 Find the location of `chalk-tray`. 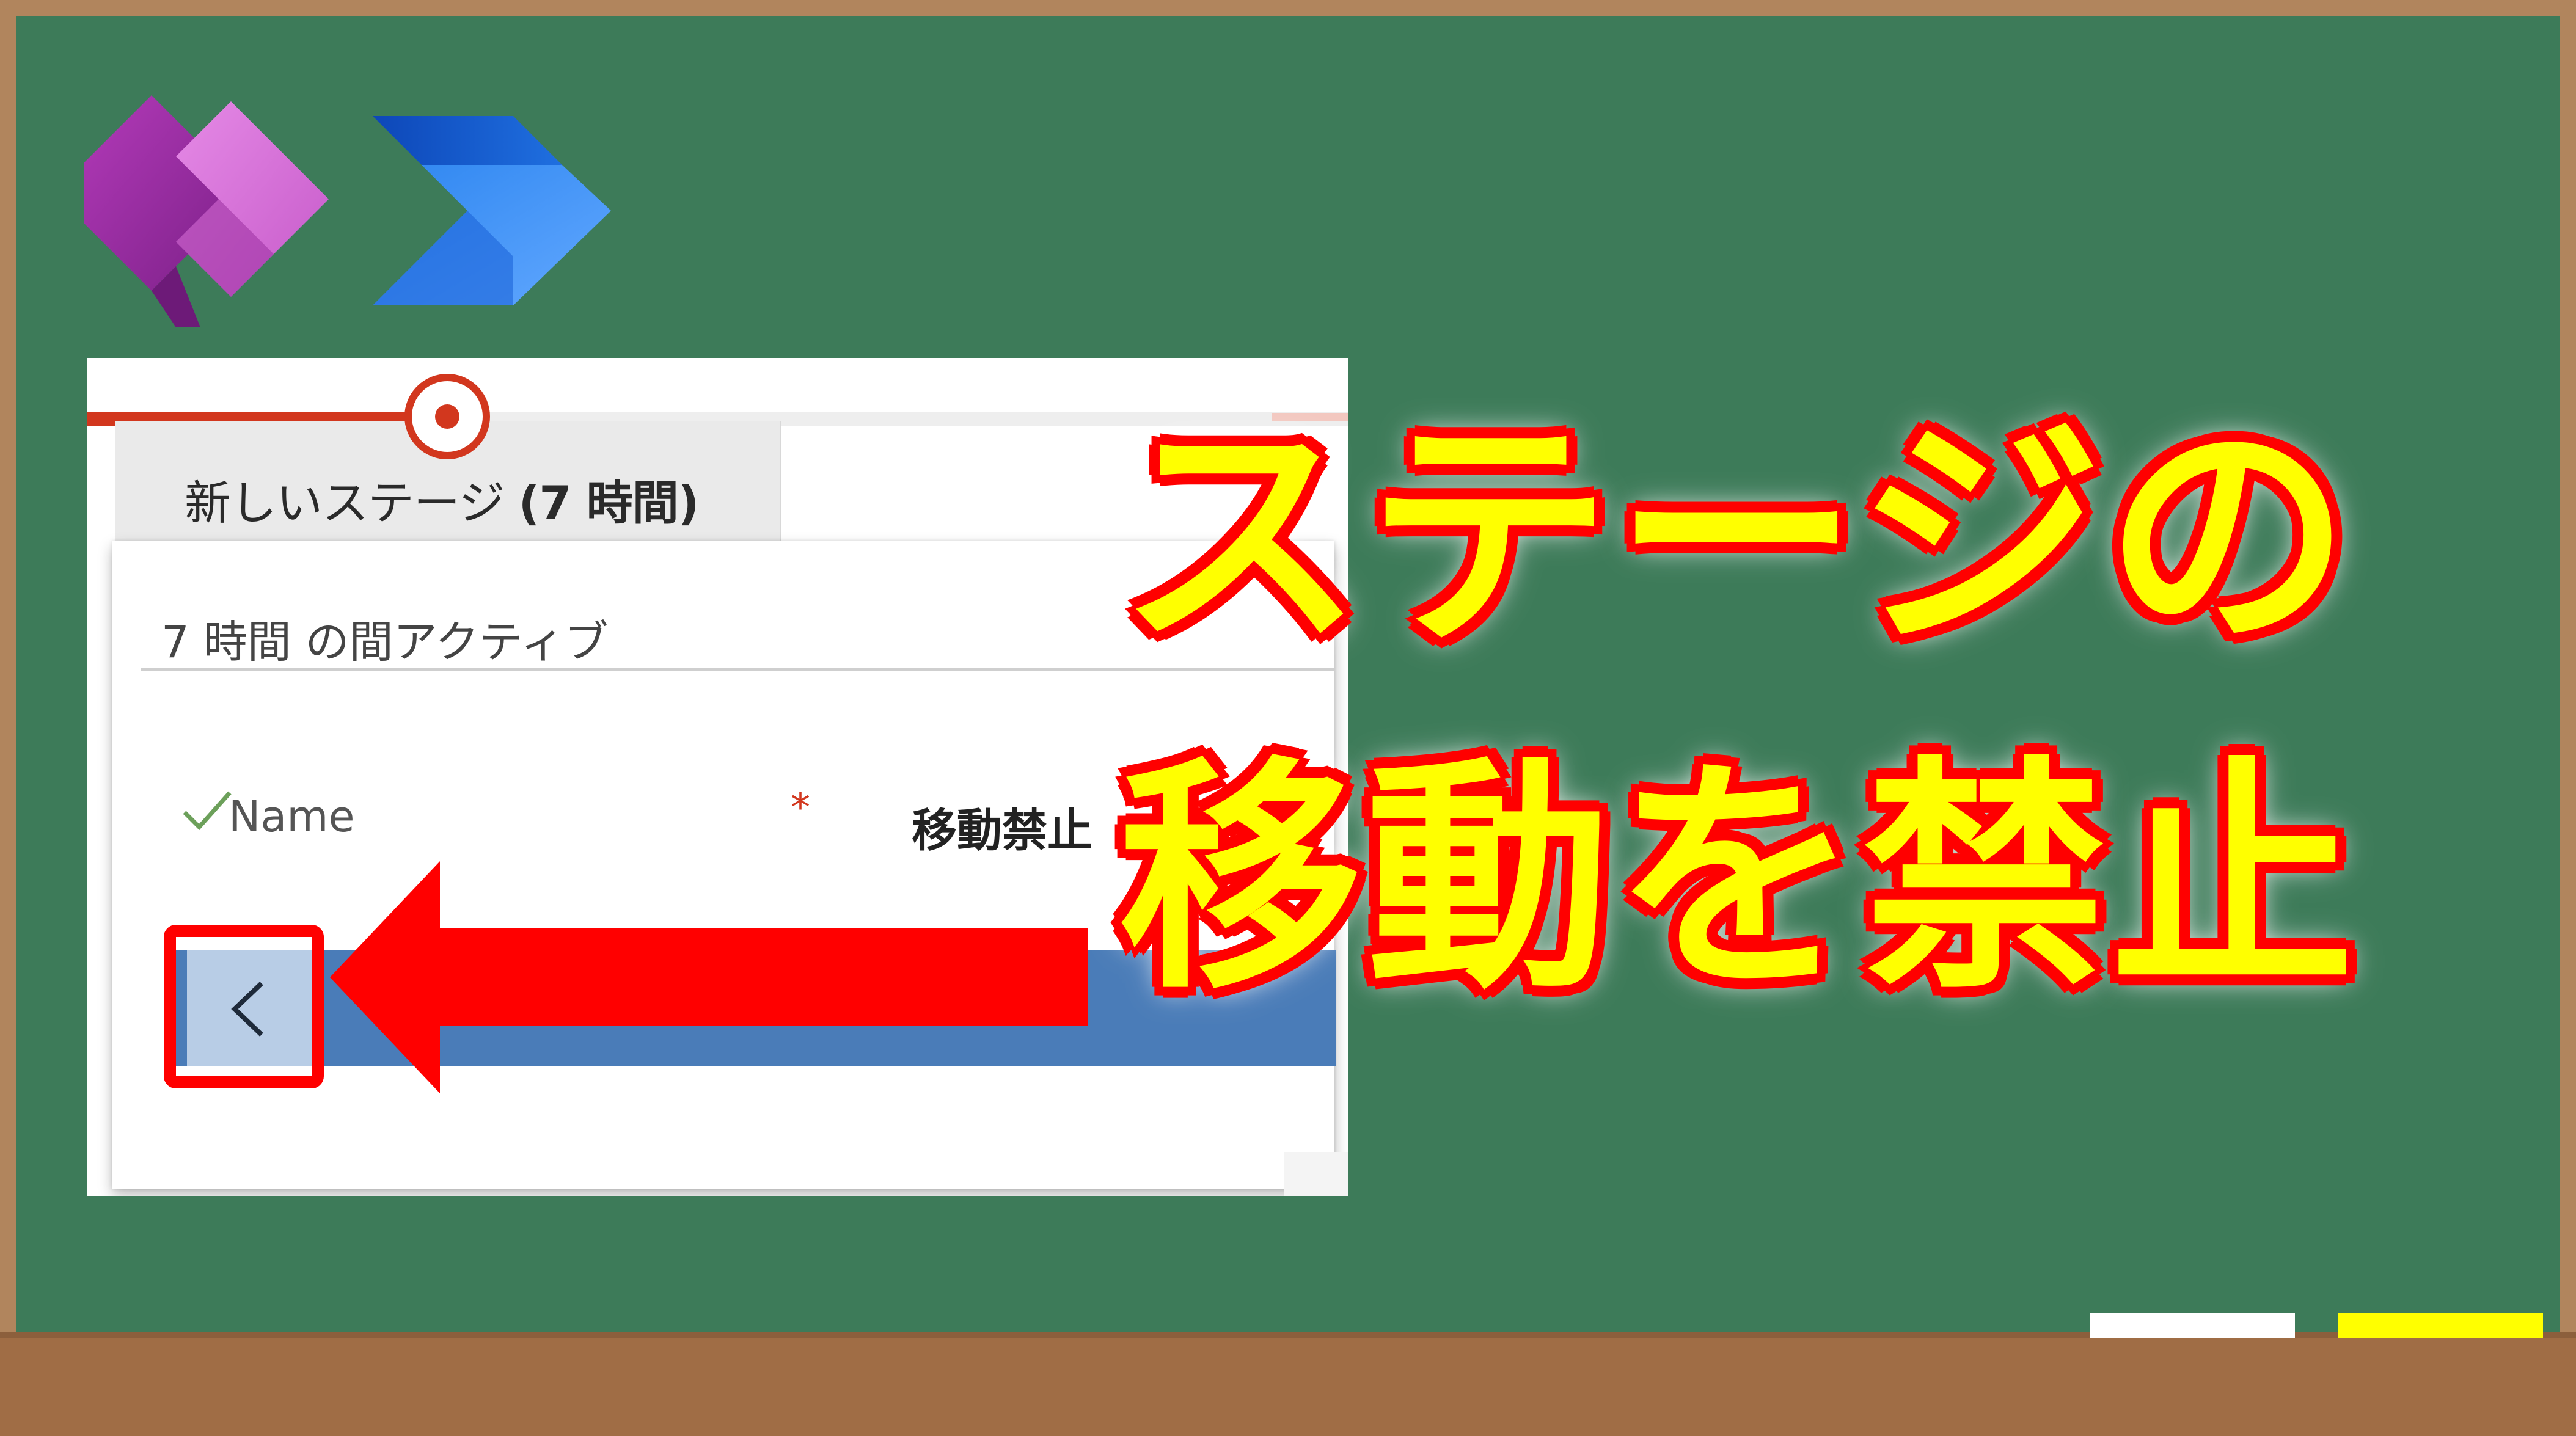

chalk-tray is located at coordinates (1288, 1384).